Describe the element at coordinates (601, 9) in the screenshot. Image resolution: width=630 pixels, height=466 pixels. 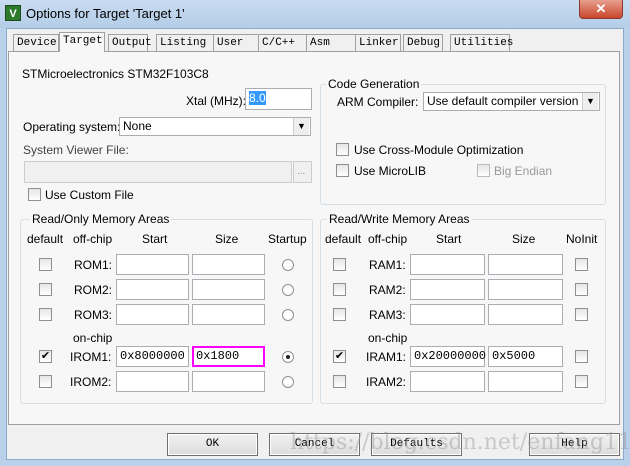
I see `close-button: ✕` at that location.